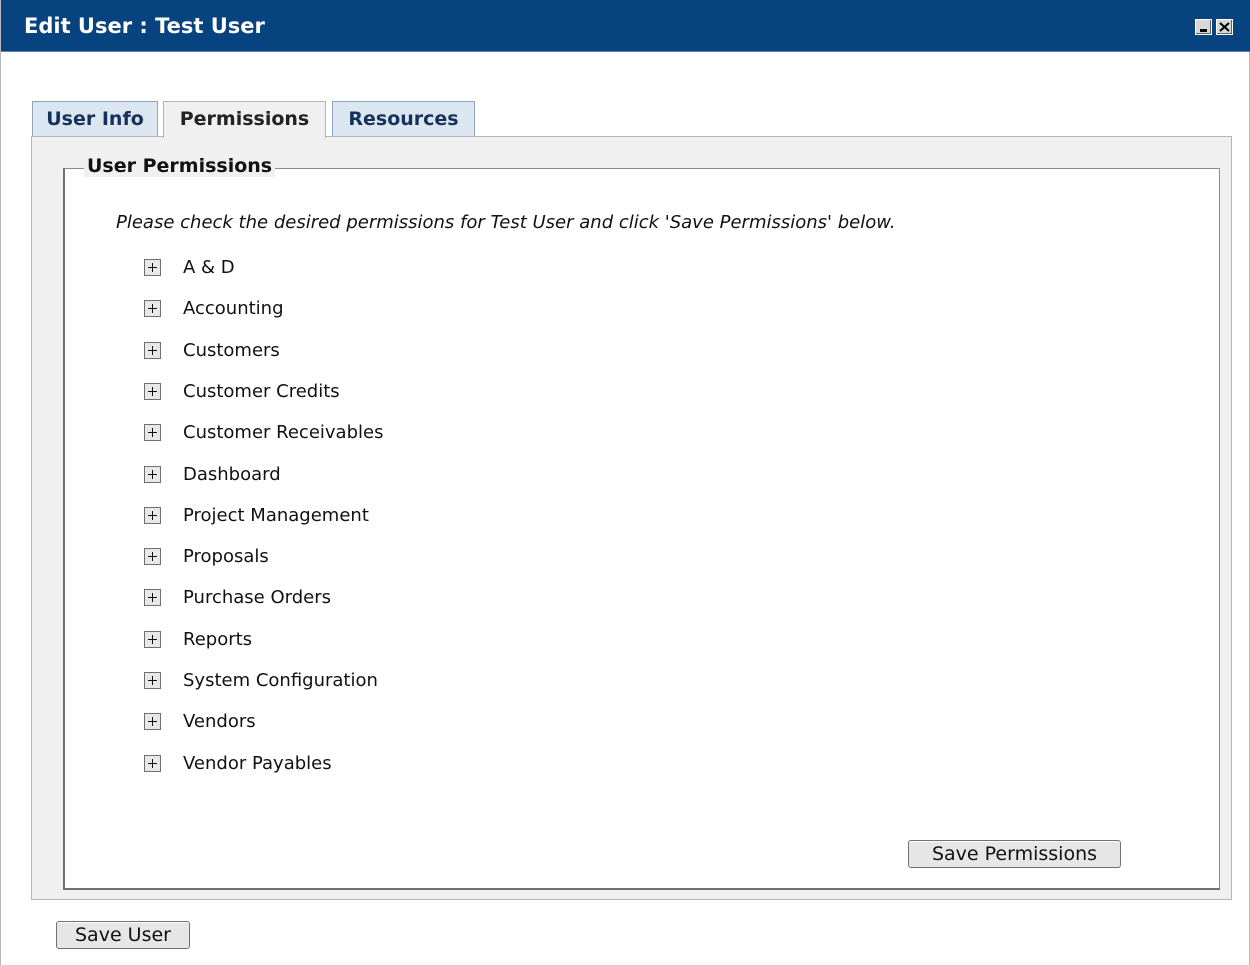 The image size is (1250, 965). I want to click on tree-item: Customer Receivables, so click(344, 435).